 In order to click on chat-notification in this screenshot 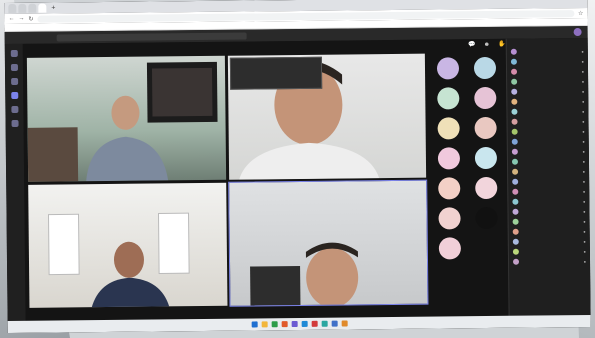, I will do `click(275, 73)`.